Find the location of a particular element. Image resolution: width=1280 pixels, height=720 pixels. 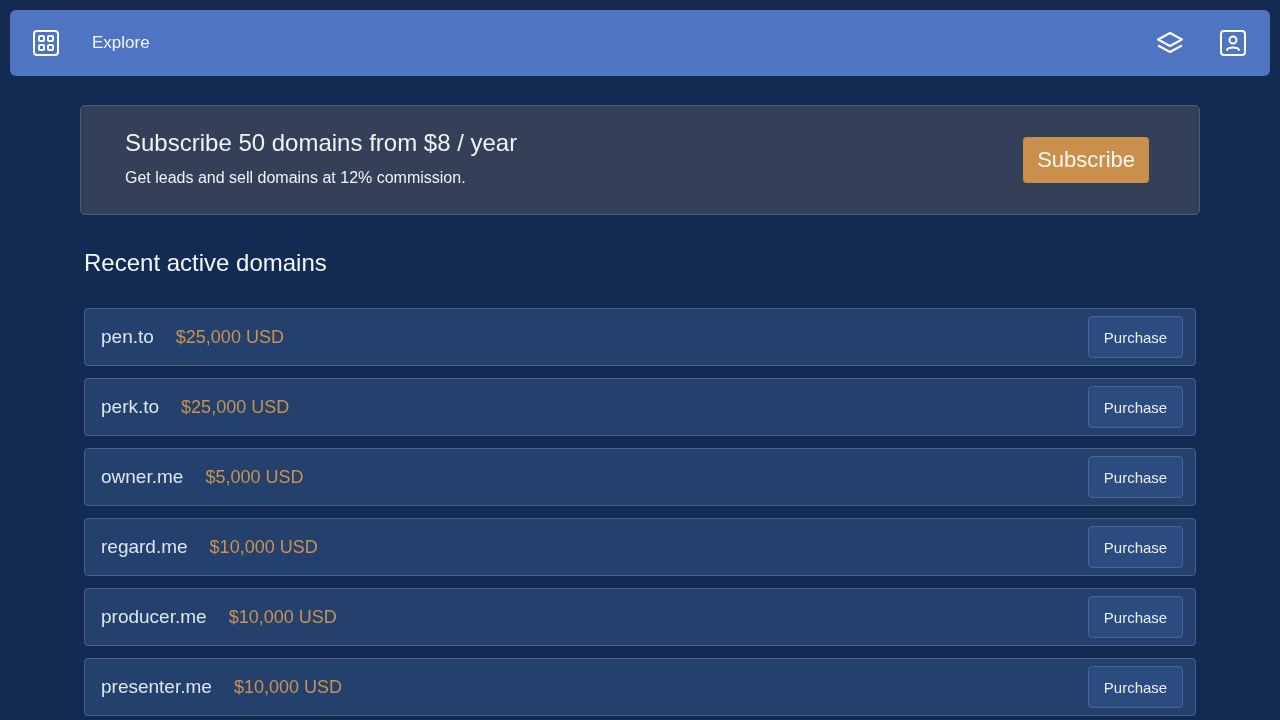

domain-name: owner.me is located at coordinates (142, 477).